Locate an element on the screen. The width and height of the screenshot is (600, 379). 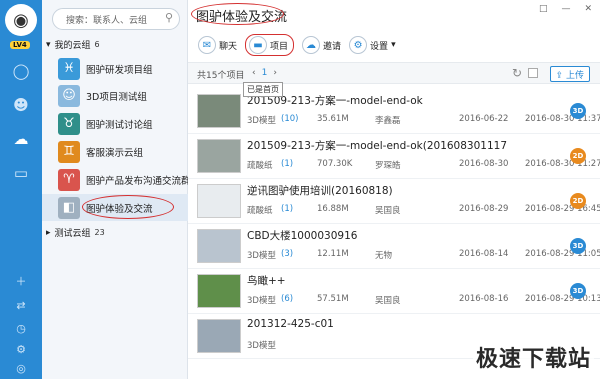
avatar-icon: ☺ is located at coordinates (69, 95).